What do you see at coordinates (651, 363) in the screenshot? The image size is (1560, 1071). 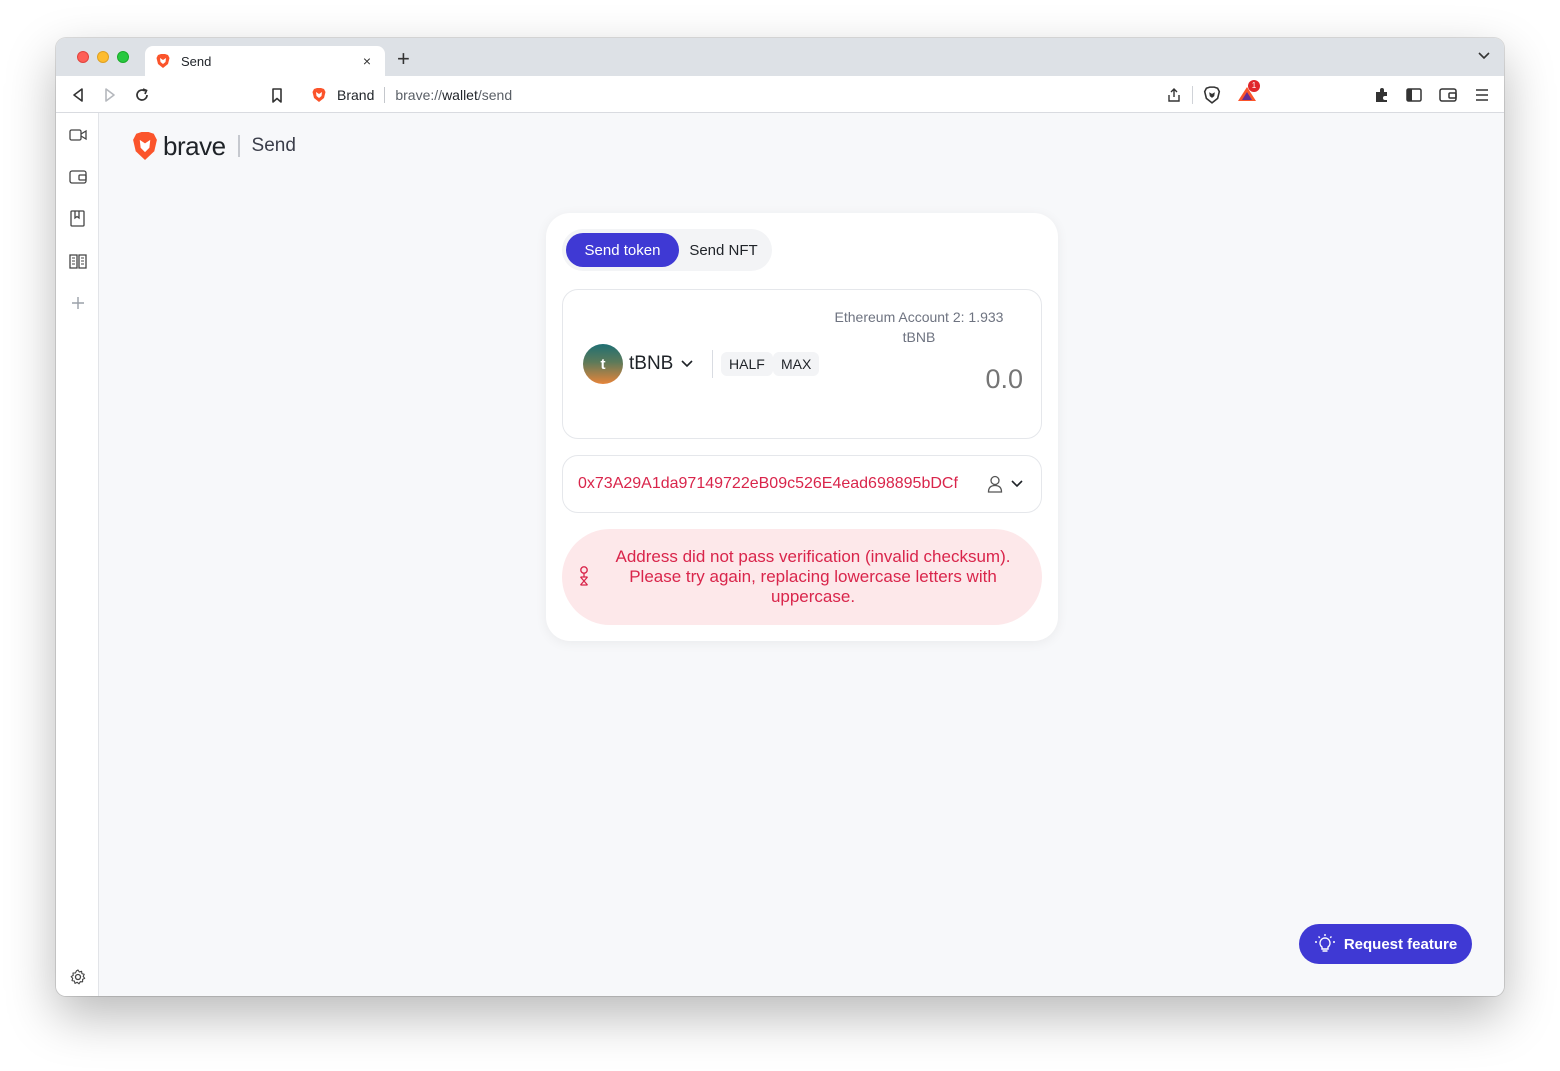 I see `token-symbol: tBNB` at bounding box center [651, 363].